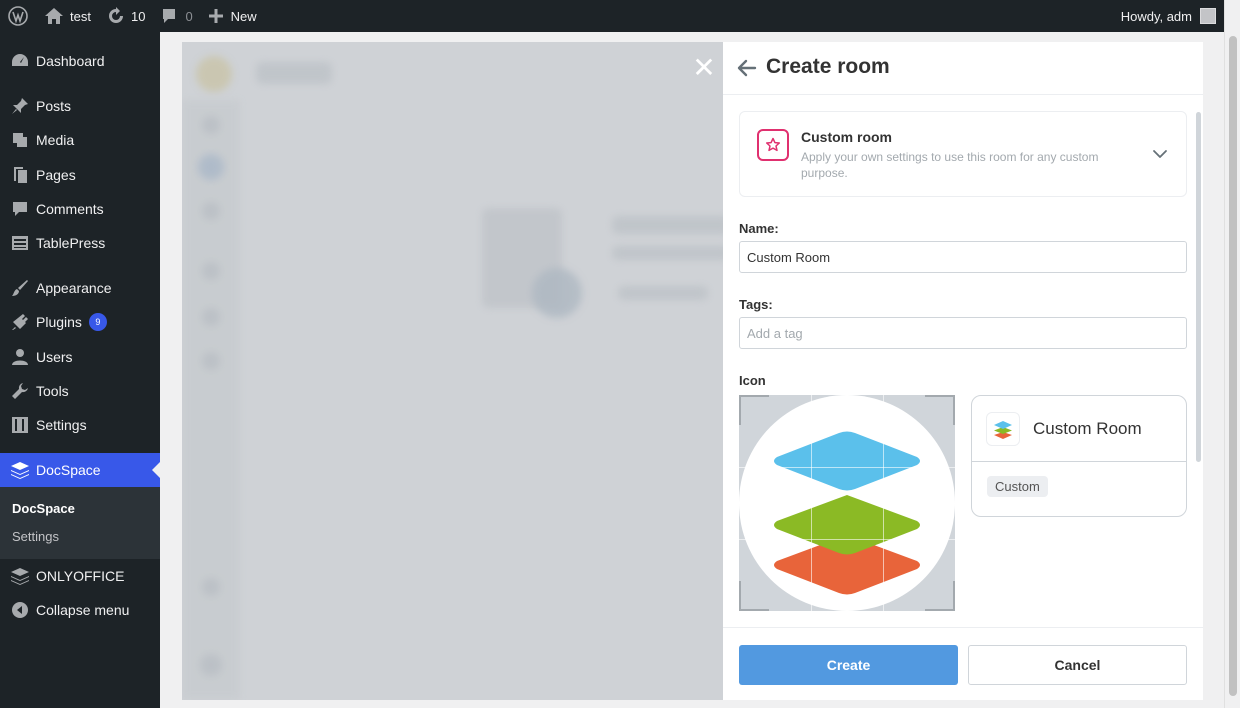 Image resolution: width=1240 pixels, height=708 pixels. What do you see at coordinates (54, 106) in the screenshot?
I see `sidebar-item-label: Posts` at bounding box center [54, 106].